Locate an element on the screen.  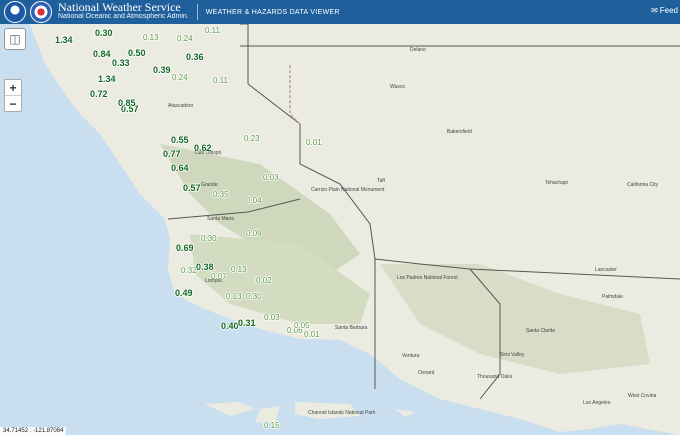
nws-logo-icon is located at coordinates (41, 12).